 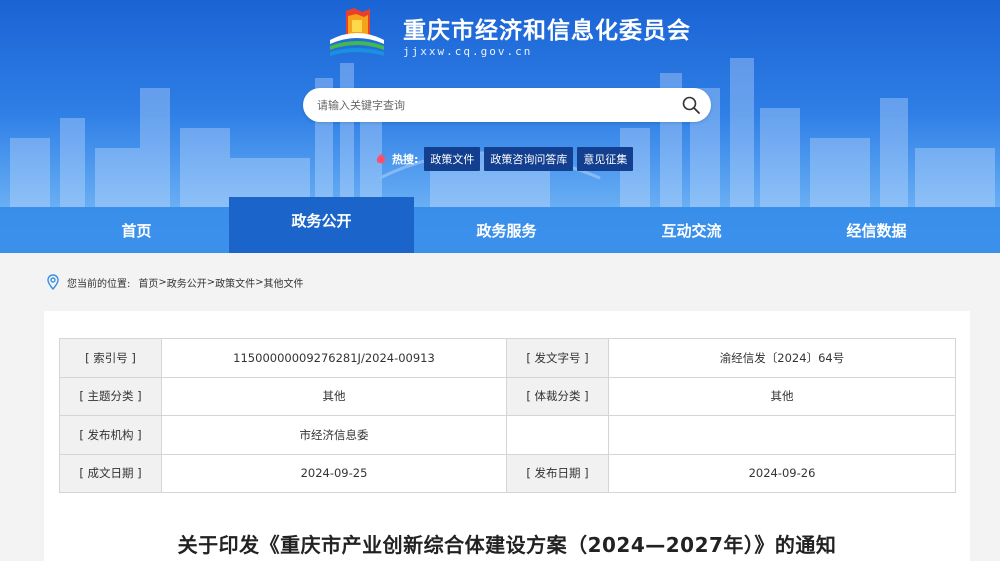 I want to click on nav-gov-services: 政务服务, so click(x=506, y=230).